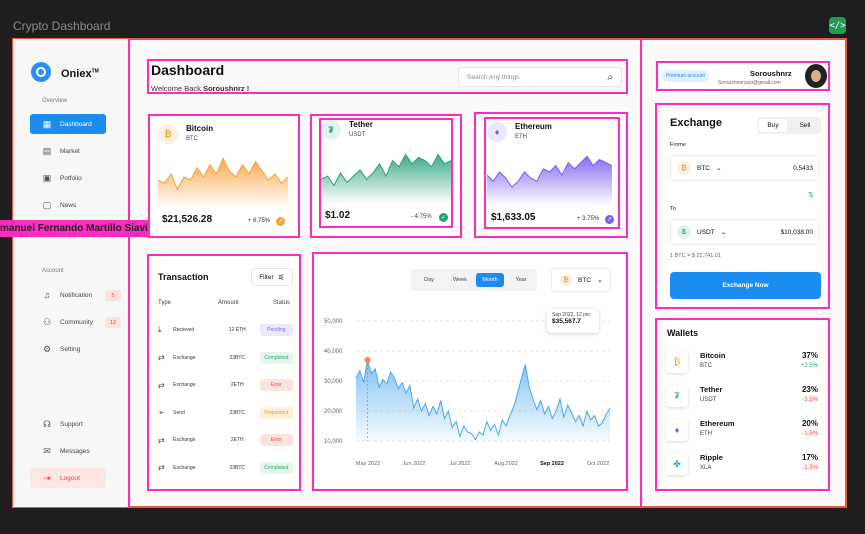 Image resolution: width=865 pixels, height=534 pixels. What do you see at coordinates (641, 273) in the screenshot?
I see `right-column-divider` at bounding box center [641, 273].